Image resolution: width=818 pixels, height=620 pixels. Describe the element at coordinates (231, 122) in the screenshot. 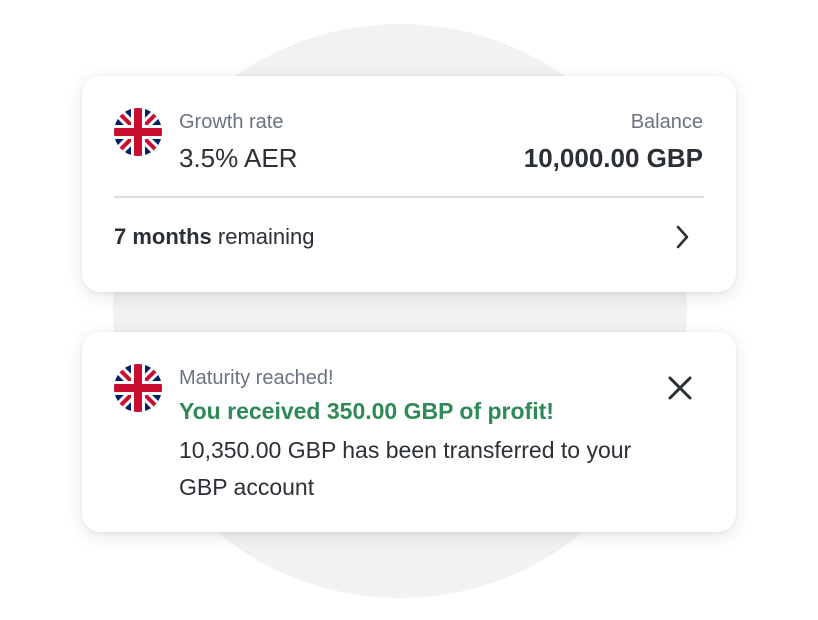

I see `growth-rate-label: Growth rate` at that location.